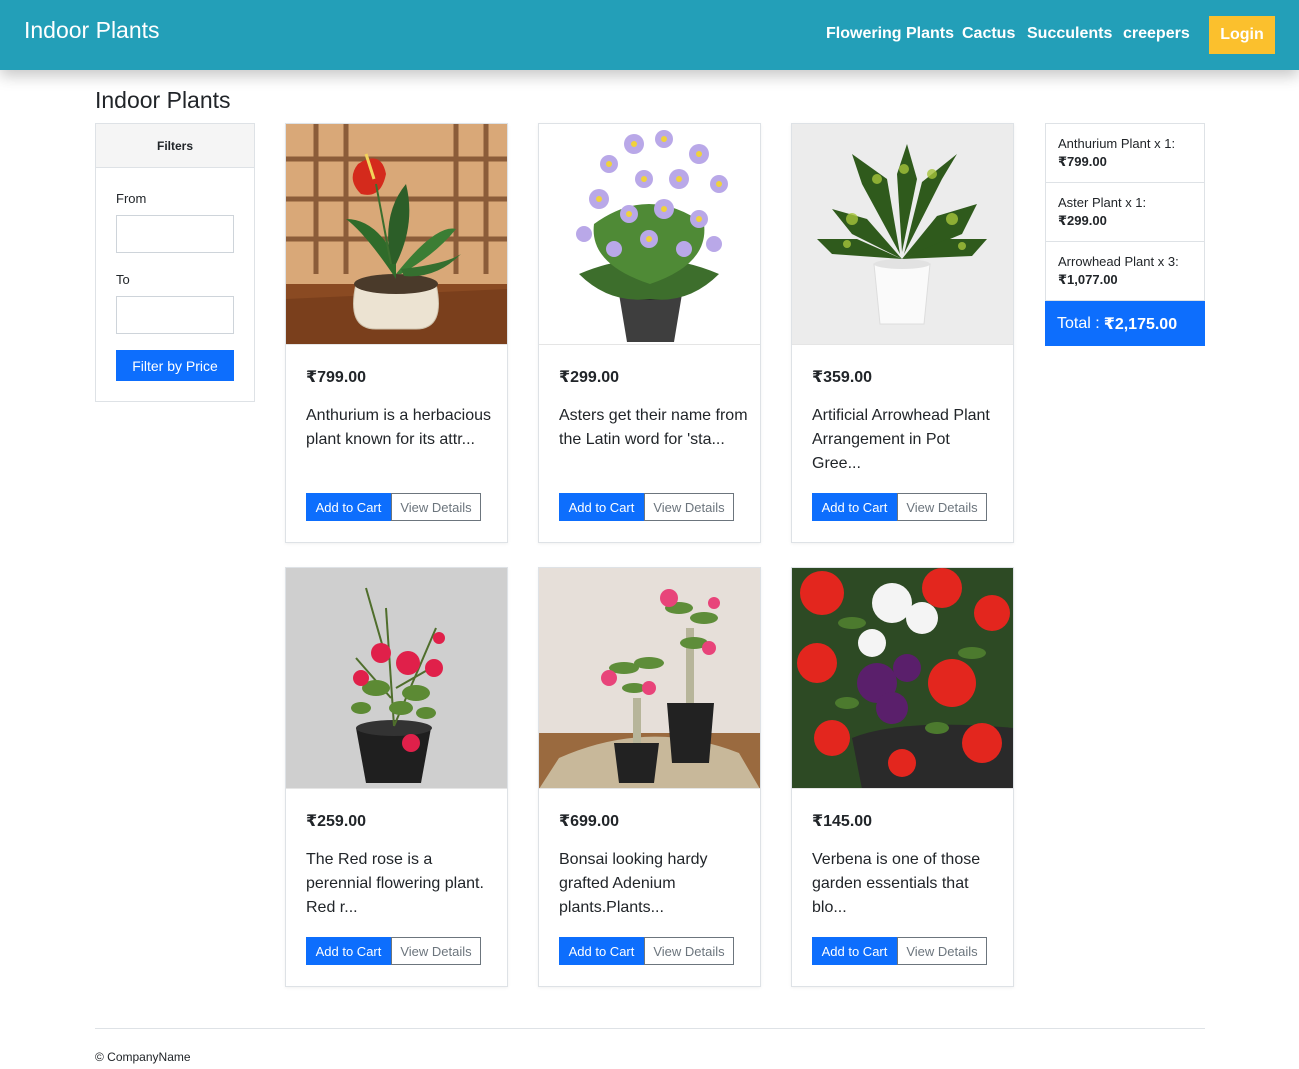  I want to click on cart-item-name: Arrowhead Plant x 3:, so click(1118, 261).